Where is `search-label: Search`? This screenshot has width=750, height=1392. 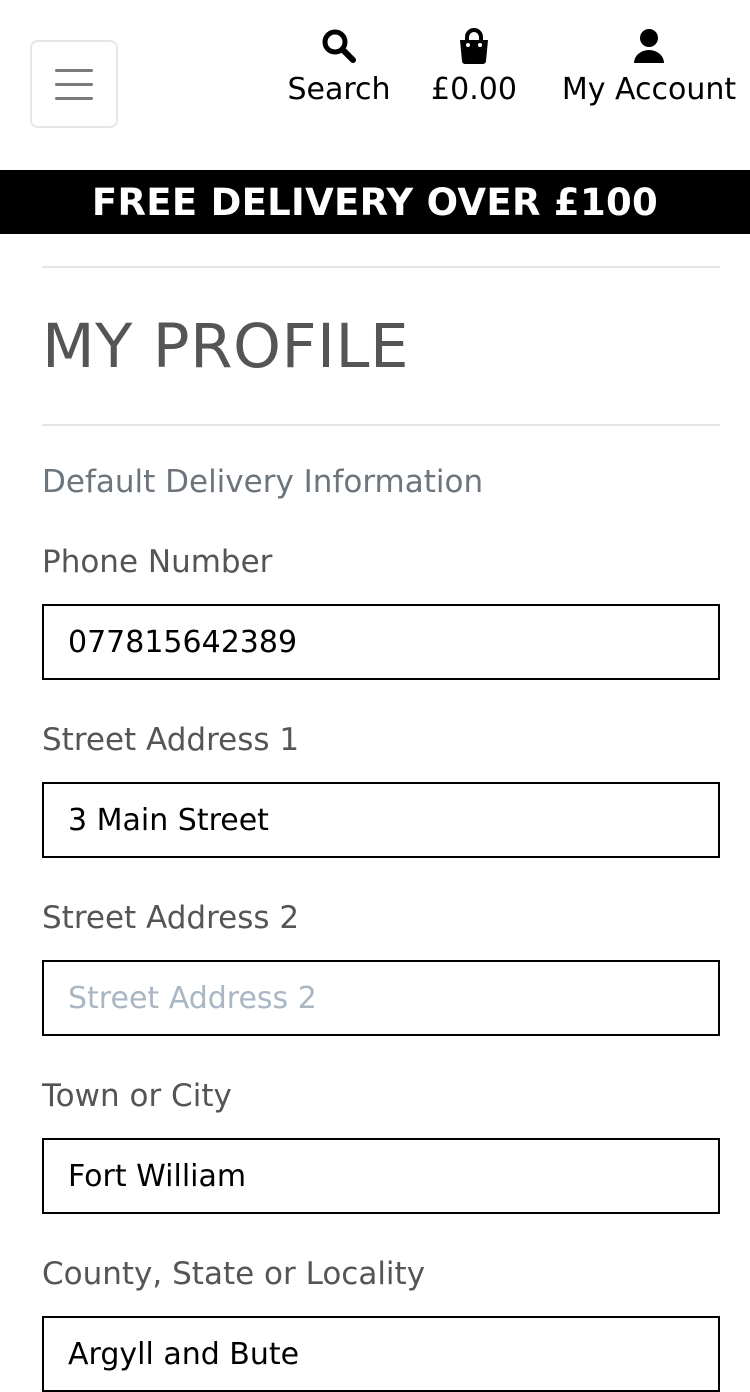
search-label: Search is located at coordinates (339, 89).